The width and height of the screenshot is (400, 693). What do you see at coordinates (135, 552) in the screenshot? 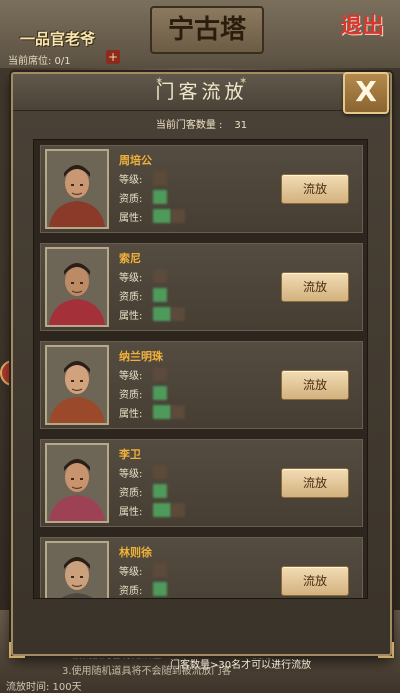
I see `retainer-name: 林则徐` at bounding box center [135, 552].